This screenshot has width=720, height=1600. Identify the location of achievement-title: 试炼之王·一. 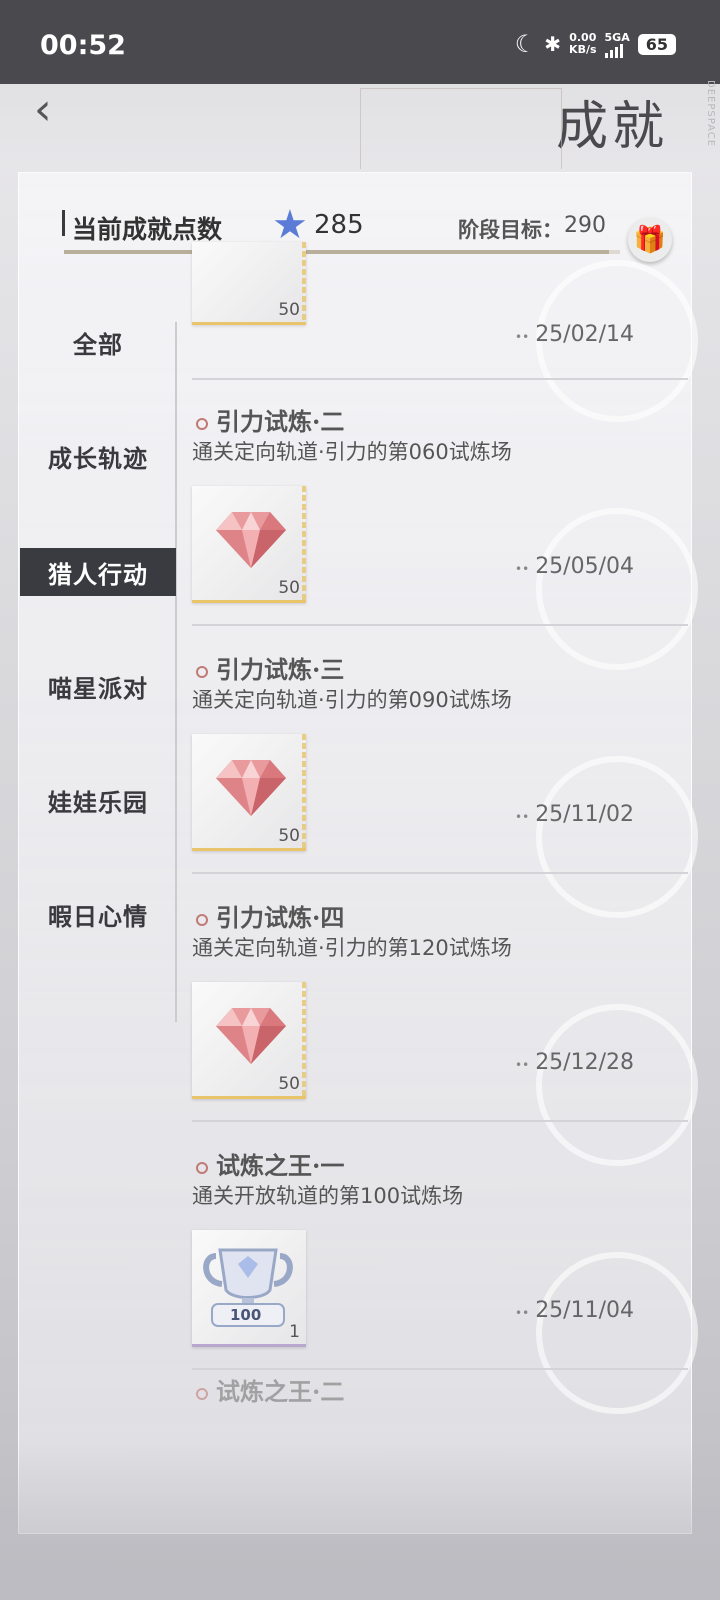
(270, 1163).